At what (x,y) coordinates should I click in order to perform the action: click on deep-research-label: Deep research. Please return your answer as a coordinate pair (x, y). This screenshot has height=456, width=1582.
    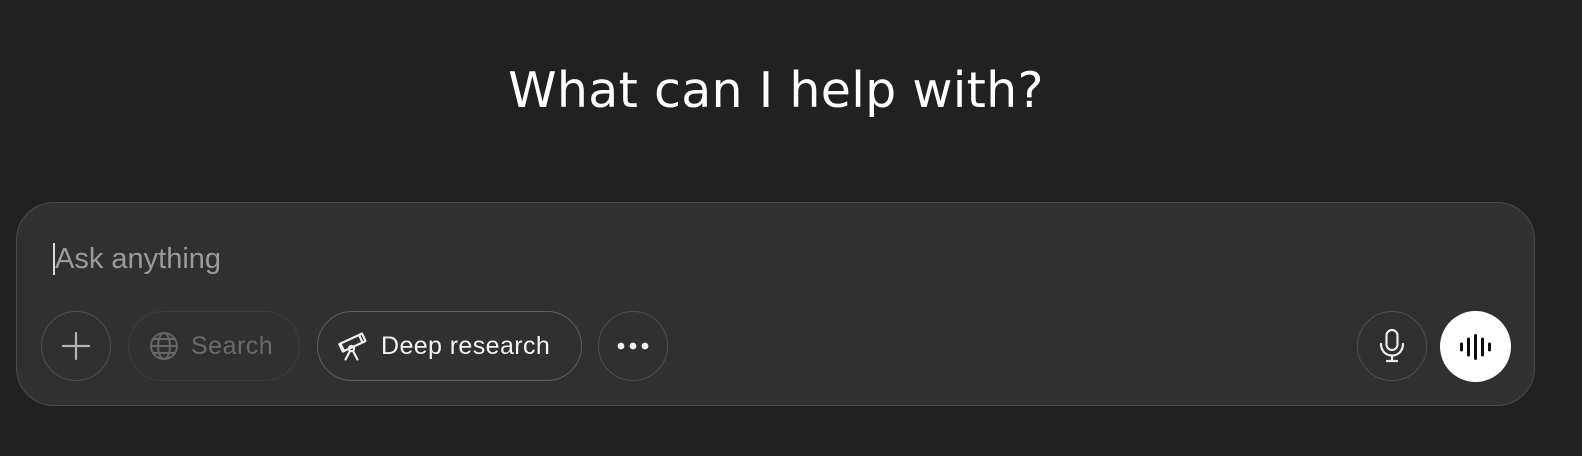
    Looking at the image, I should click on (466, 345).